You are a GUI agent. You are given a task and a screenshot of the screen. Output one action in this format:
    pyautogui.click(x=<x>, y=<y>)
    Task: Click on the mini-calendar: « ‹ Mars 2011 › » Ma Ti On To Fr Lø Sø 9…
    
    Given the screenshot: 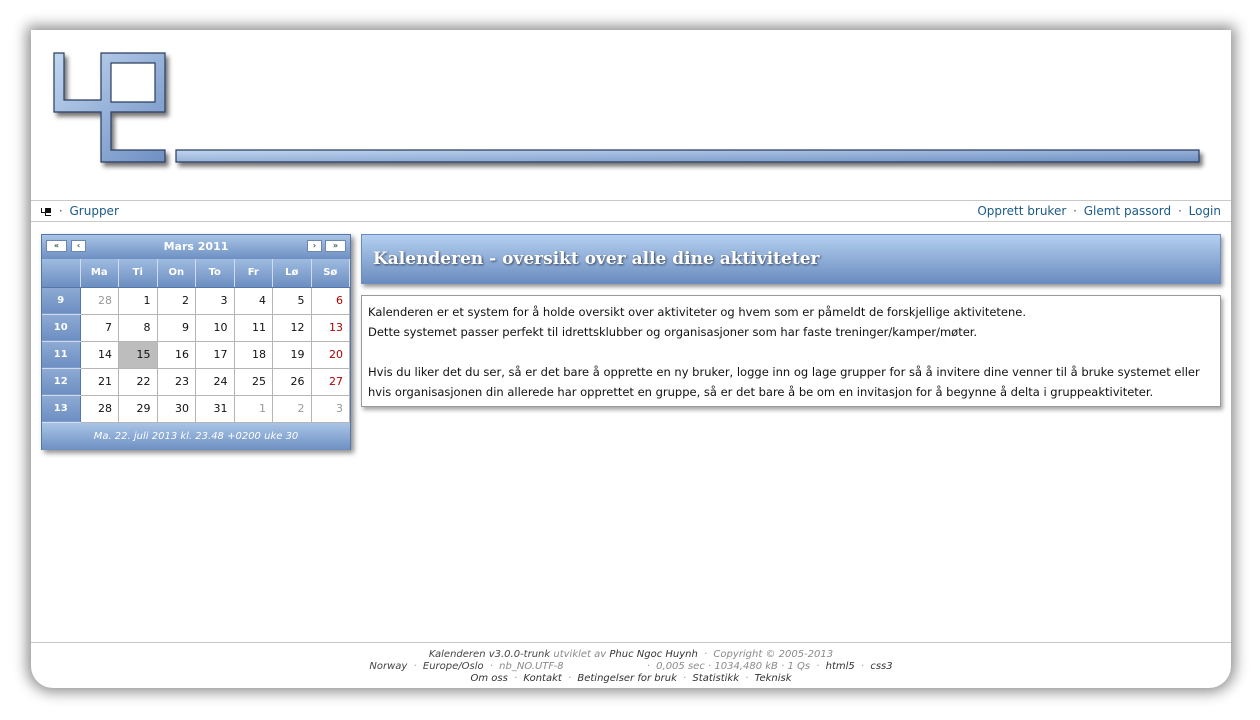 What is the action you would take?
    pyautogui.click(x=196, y=342)
    